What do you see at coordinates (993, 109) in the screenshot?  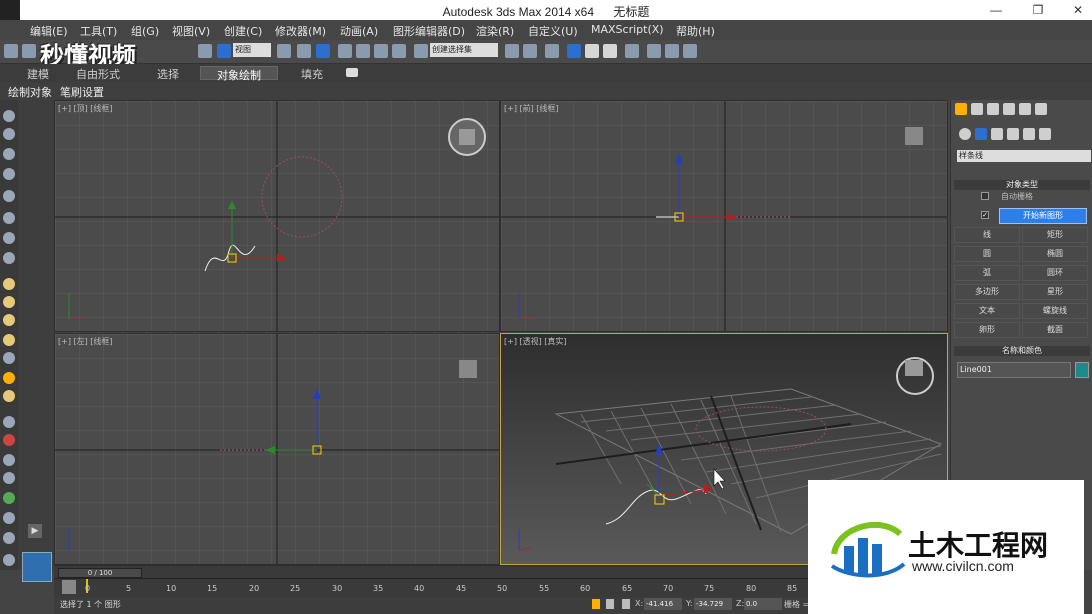 I see `hierarchy-tab-icon` at bounding box center [993, 109].